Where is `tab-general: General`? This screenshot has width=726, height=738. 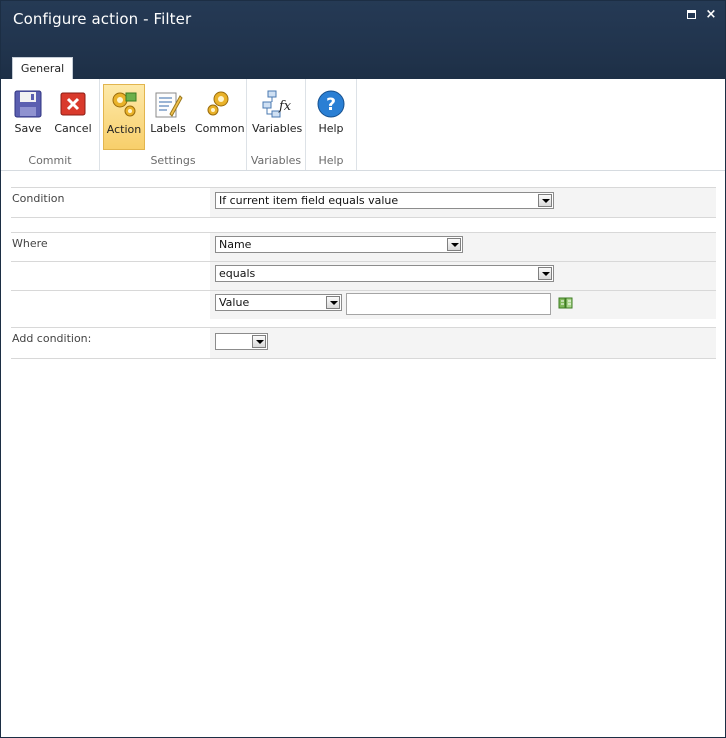 tab-general: General is located at coordinates (42, 68).